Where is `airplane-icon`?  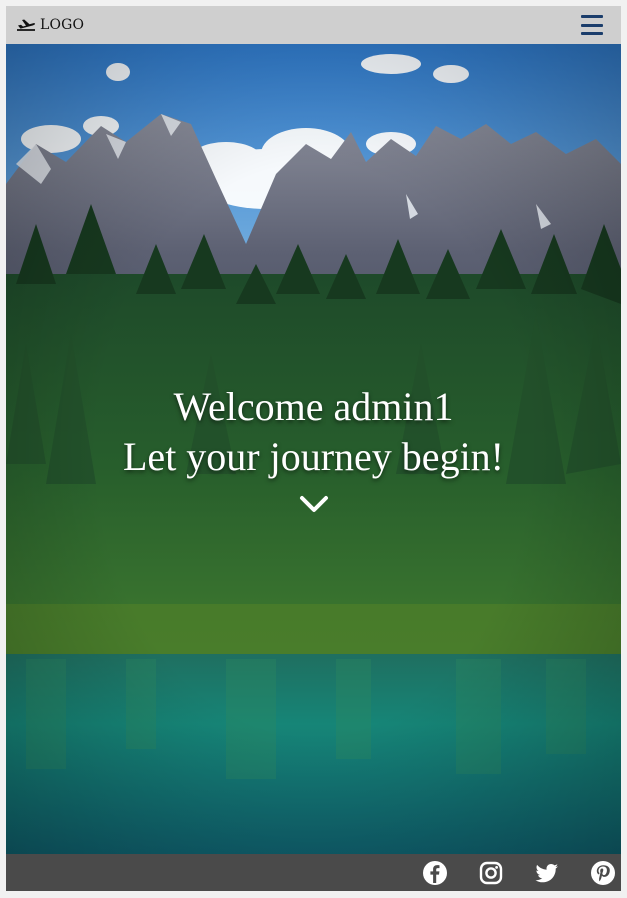
airplane-icon is located at coordinates (26, 25).